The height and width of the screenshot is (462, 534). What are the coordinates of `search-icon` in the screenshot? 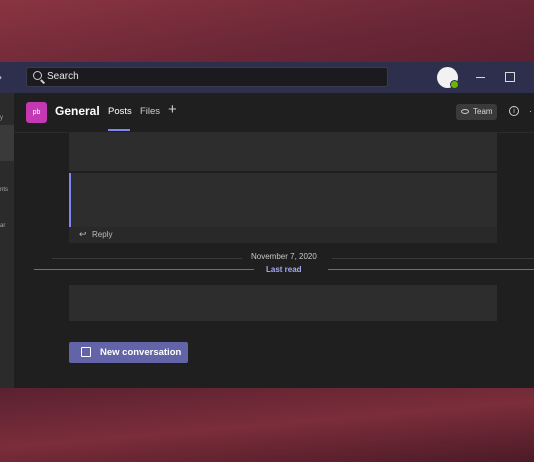 It's located at (37, 75).